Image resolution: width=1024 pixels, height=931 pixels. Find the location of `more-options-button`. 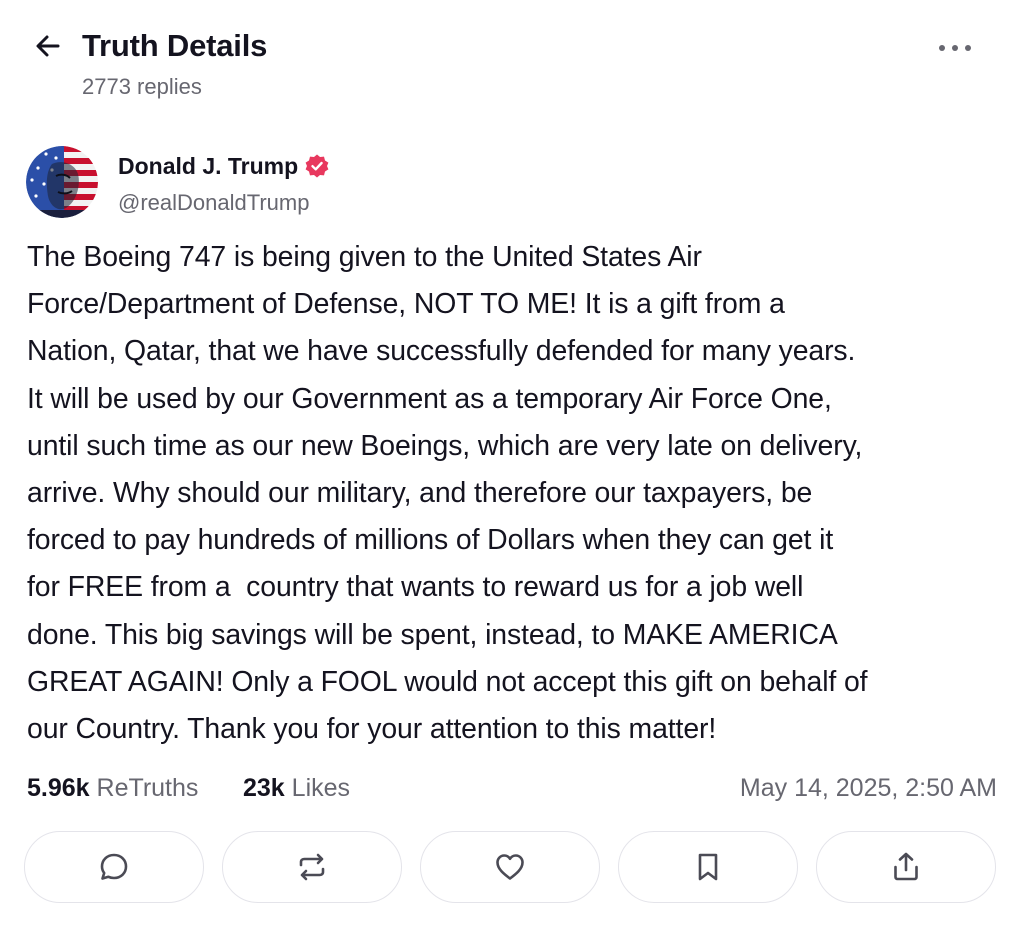

more-options-button is located at coordinates (955, 48).